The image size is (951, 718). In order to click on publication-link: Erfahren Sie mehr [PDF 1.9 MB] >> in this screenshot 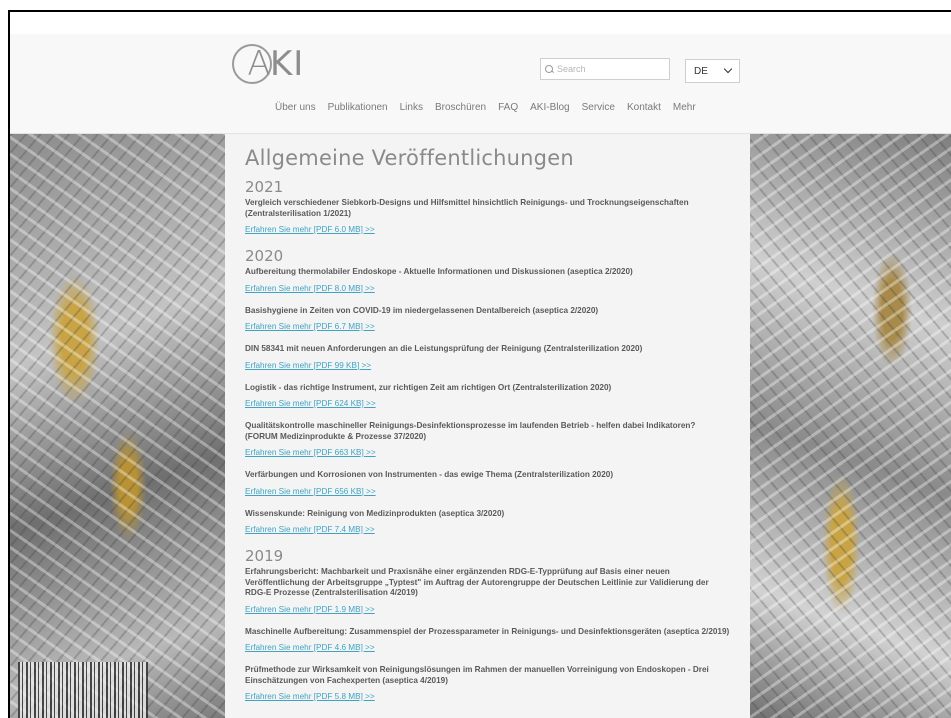, I will do `click(310, 610)`.